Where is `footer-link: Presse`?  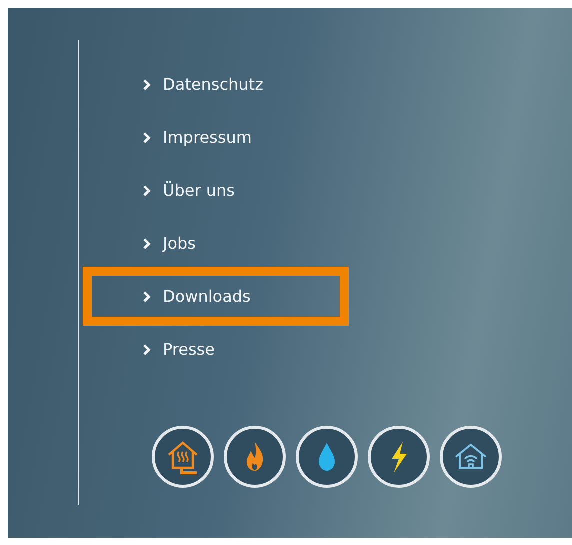 footer-link: Presse is located at coordinates (216, 349).